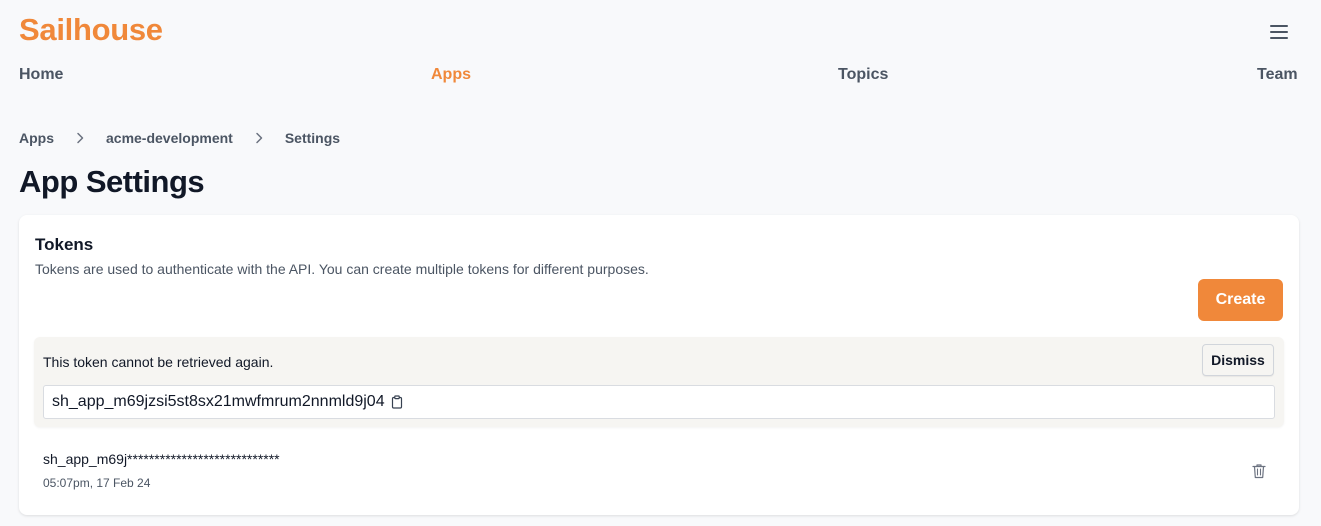 The height and width of the screenshot is (526, 1321). I want to click on new-token-field: sh_app_m69jzsi5st8sx21mwfmrum2nnmld9j04, so click(659, 402).